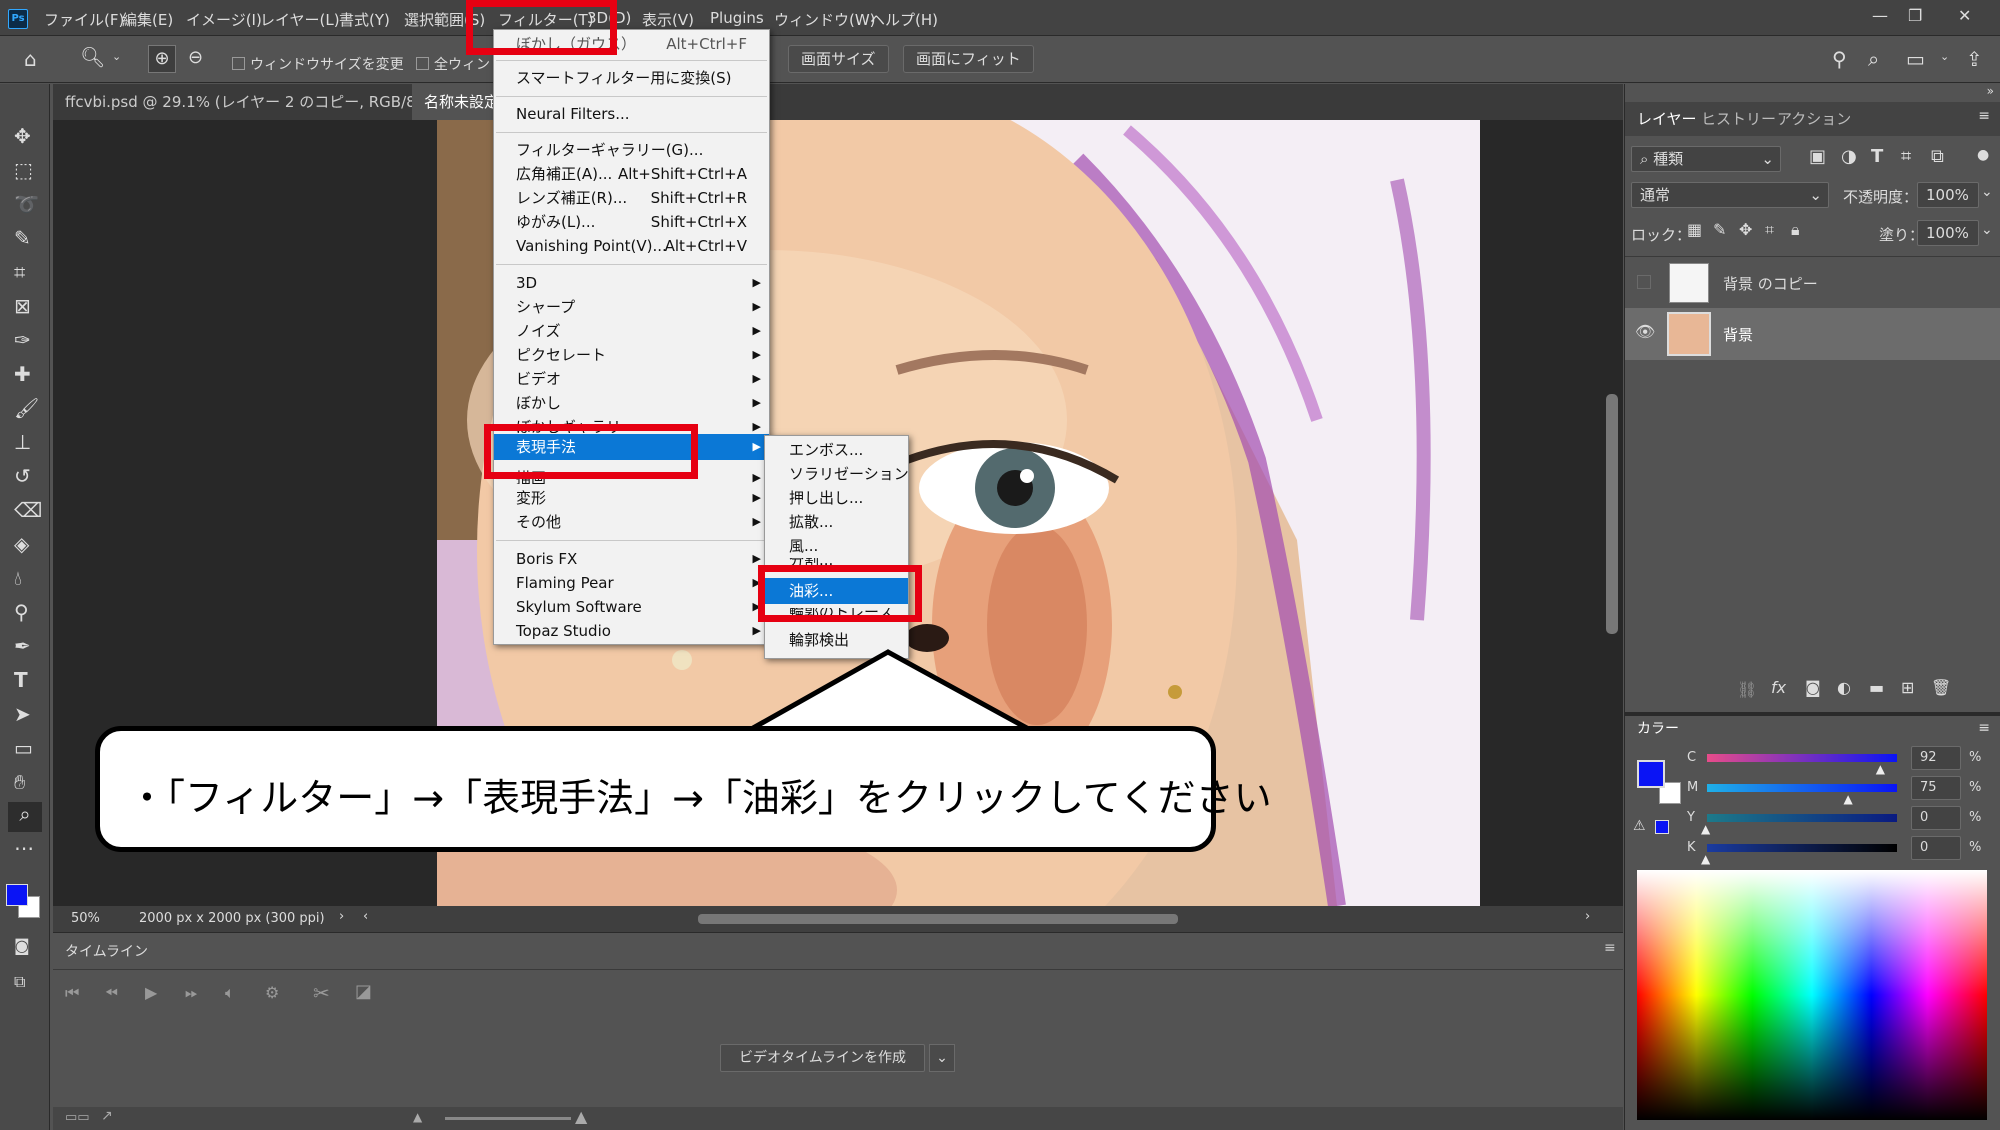  Describe the element at coordinates (25, 817) in the screenshot. I see `zoom-tool-icon: ⌕` at that location.